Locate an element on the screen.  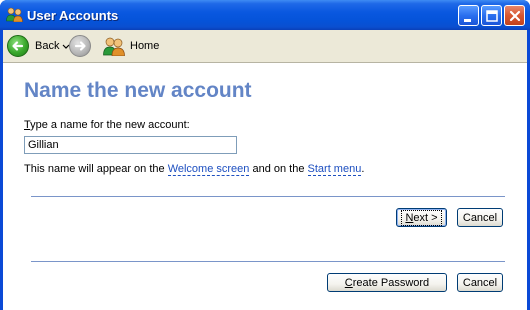
next-label: ext > is located at coordinates (425, 217).